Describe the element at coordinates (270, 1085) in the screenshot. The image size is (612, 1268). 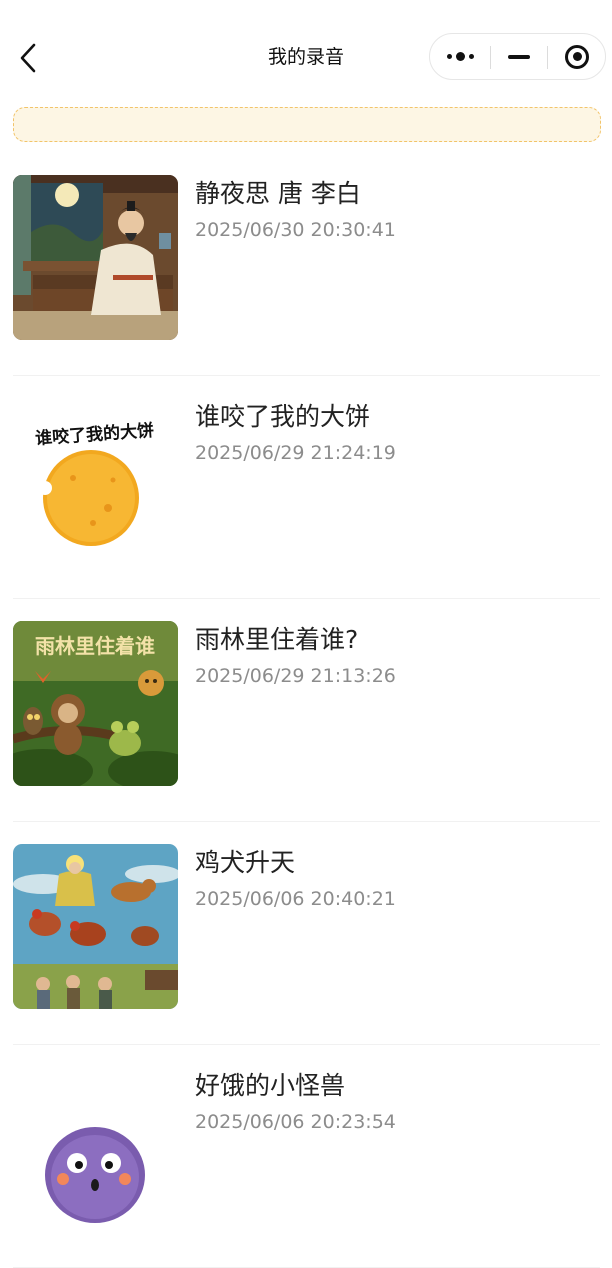
I see `recording-title: 好饿的小怪兽` at that location.